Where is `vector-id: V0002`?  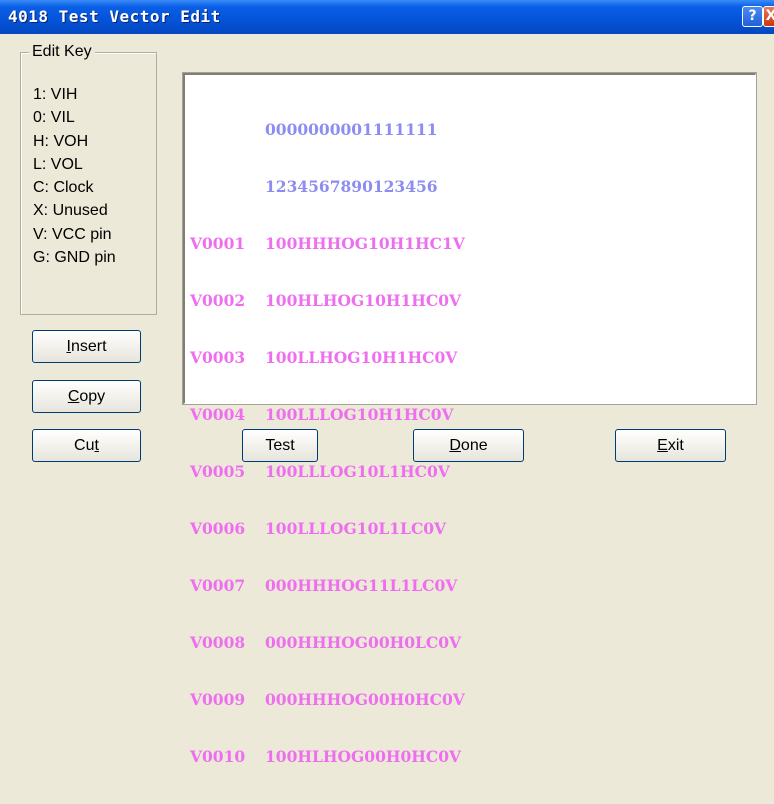 vector-id: V0002 is located at coordinates (218, 300).